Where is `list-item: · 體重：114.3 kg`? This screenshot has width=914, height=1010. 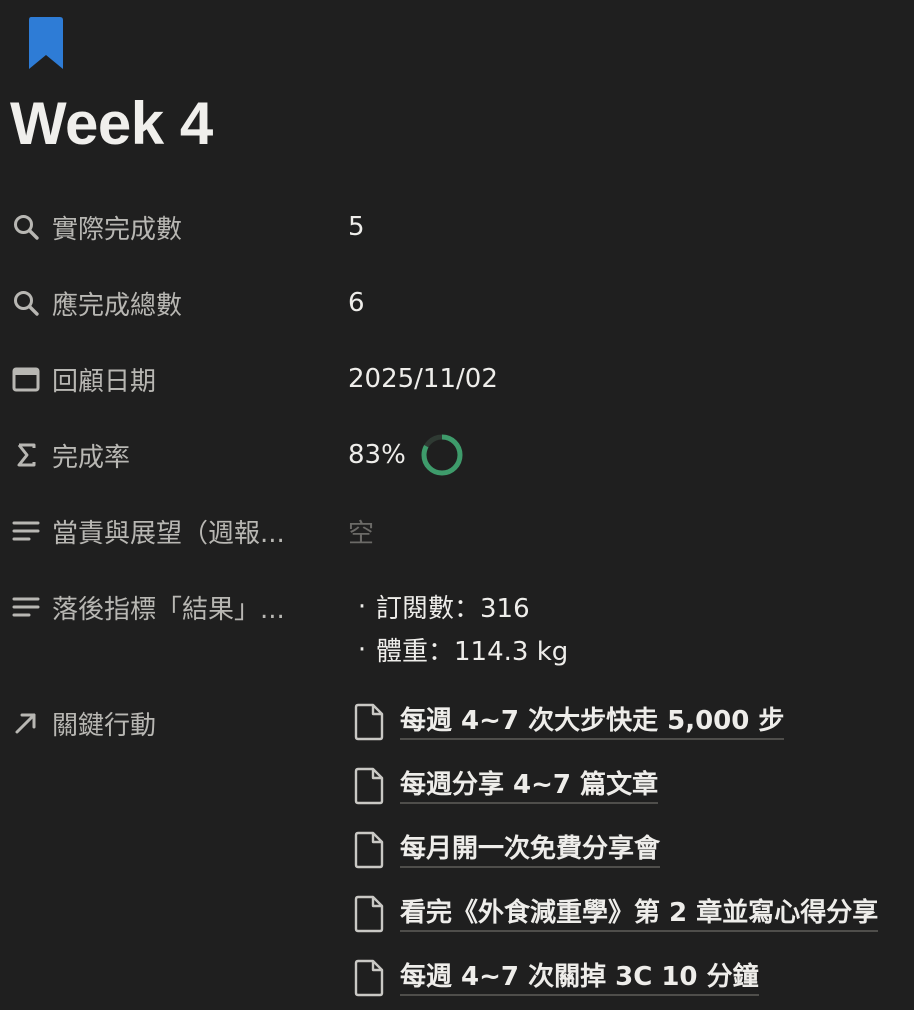
list-item: · 體重：114.3 kg is located at coordinates (458, 649).